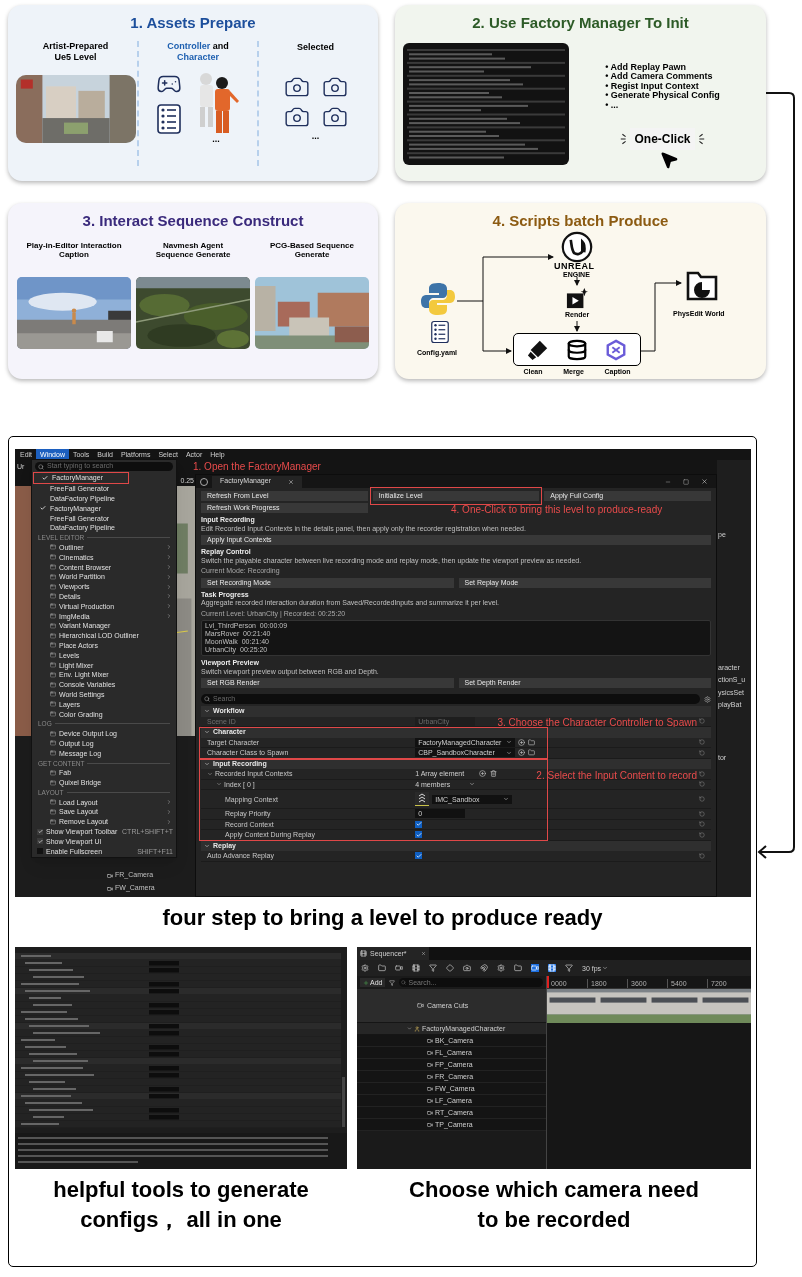  I want to click on maximize-icon, so click(686, 481).